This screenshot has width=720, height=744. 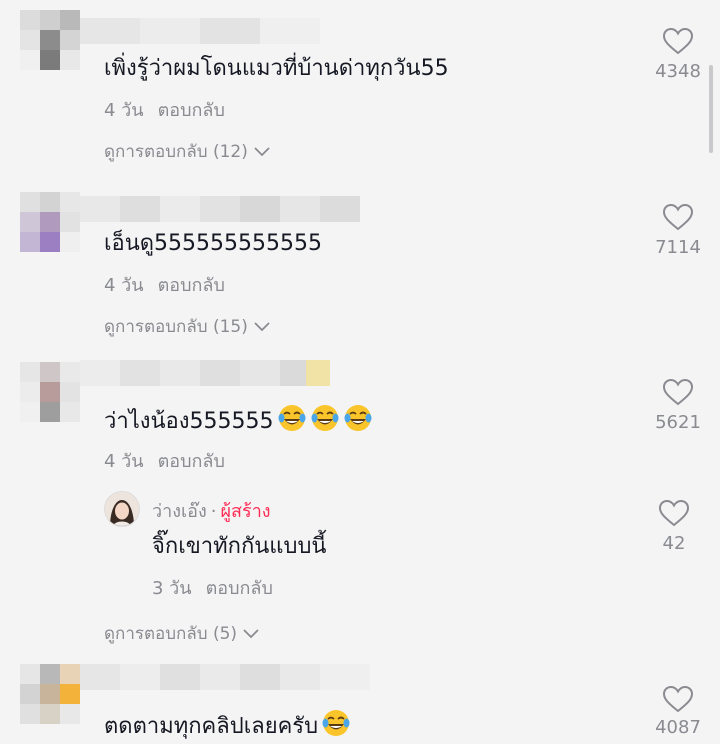 I want to click on comment-text: ตดตามทุกคลิปเลยครับ, so click(x=227, y=725).